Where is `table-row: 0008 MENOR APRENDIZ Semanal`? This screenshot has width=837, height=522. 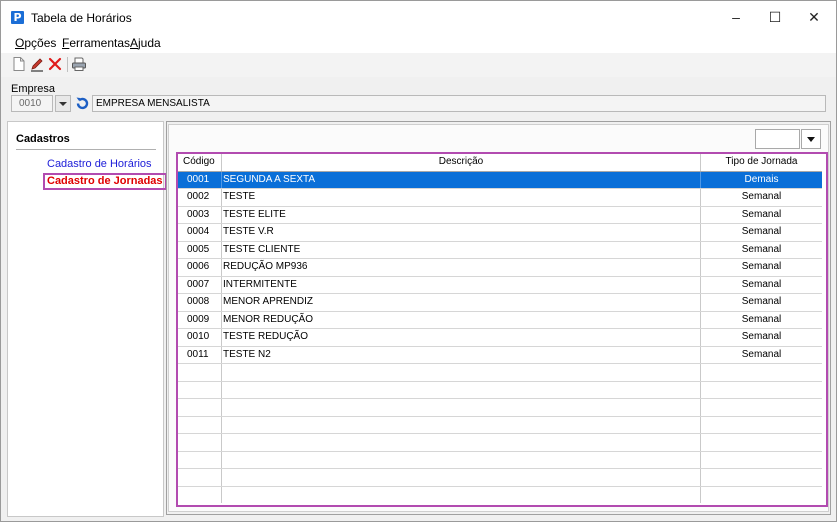 table-row: 0008 MENOR APRENDIZ Semanal is located at coordinates (500, 303).